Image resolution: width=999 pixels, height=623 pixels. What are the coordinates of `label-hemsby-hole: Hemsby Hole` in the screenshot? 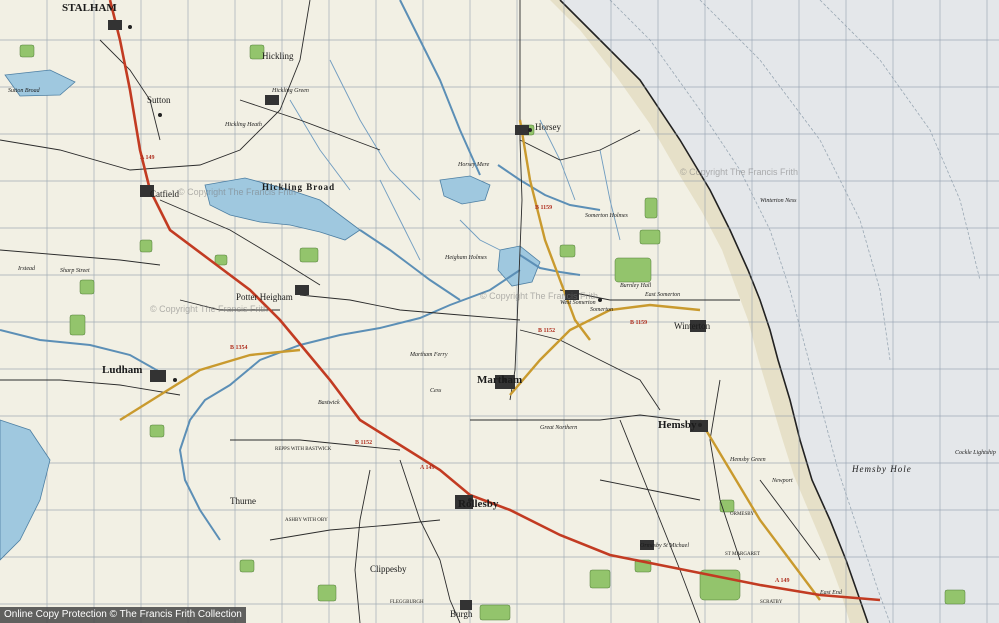 It's located at (882, 469).